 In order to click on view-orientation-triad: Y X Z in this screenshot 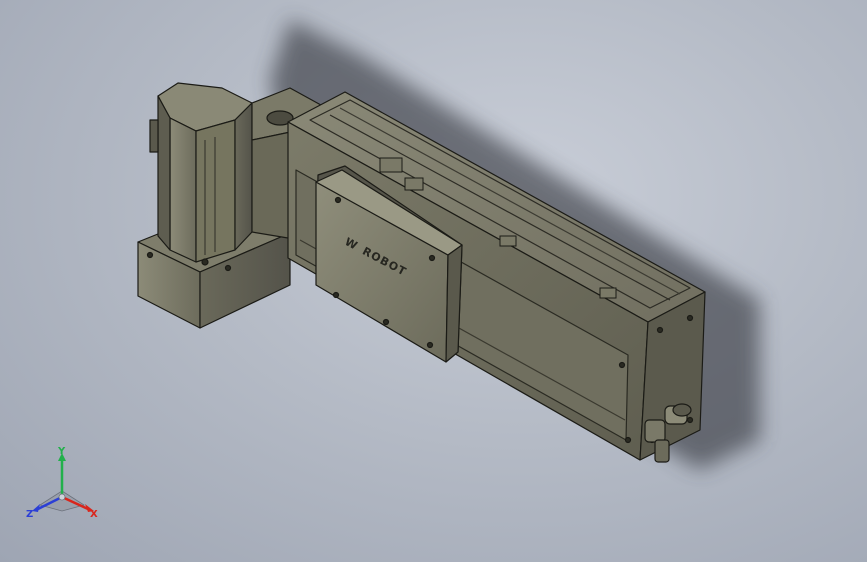, I will do `click(67, 485)`.